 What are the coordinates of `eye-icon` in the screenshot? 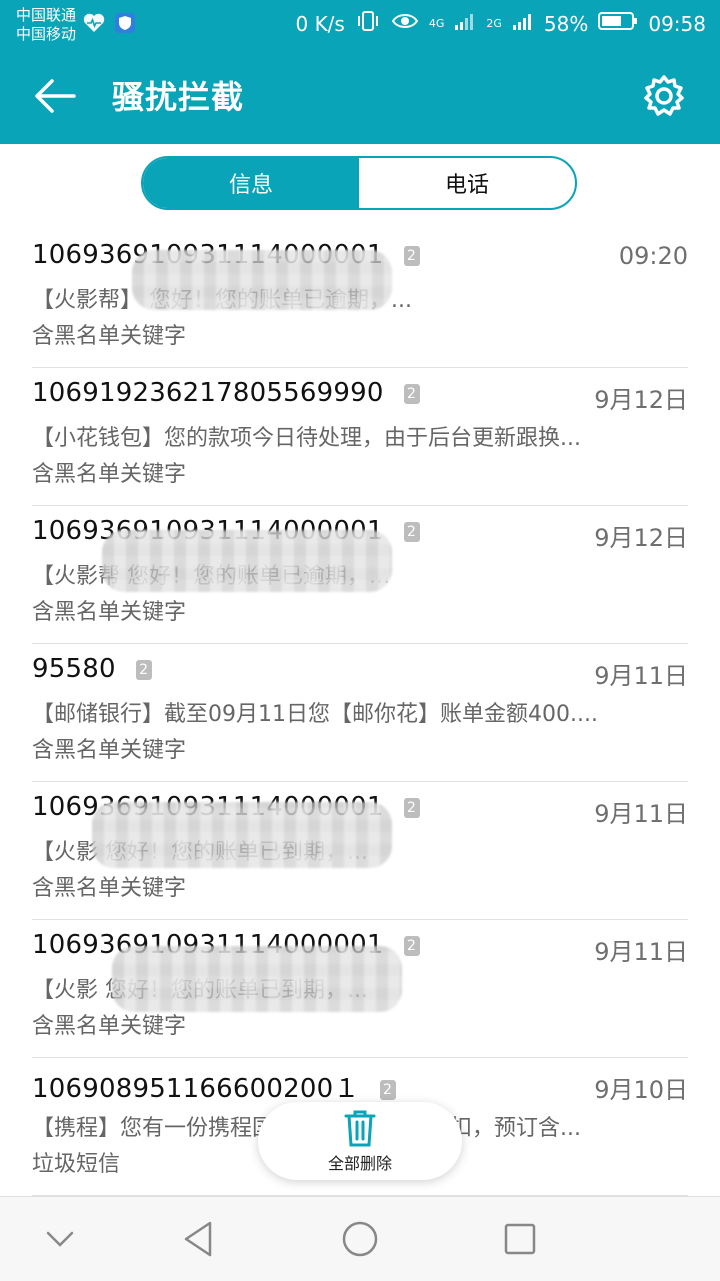 It's located at (405, 23).